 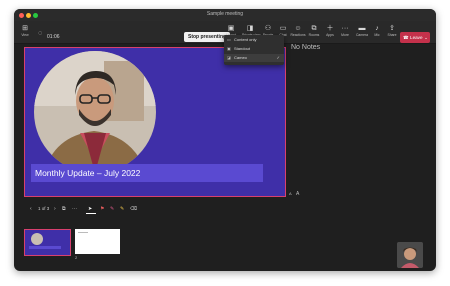 I want to click on toolbar-label: Camera, so click(x=362, y=35).